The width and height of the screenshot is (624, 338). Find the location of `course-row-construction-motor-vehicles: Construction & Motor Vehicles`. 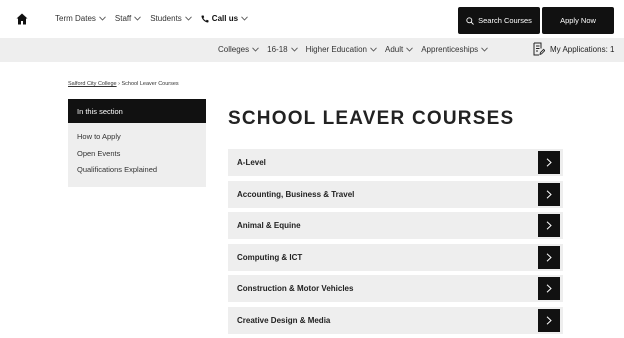

course-row-construction-motor-vehicles: Construction & Motor Vehicles is located at coordinates (395, 289).